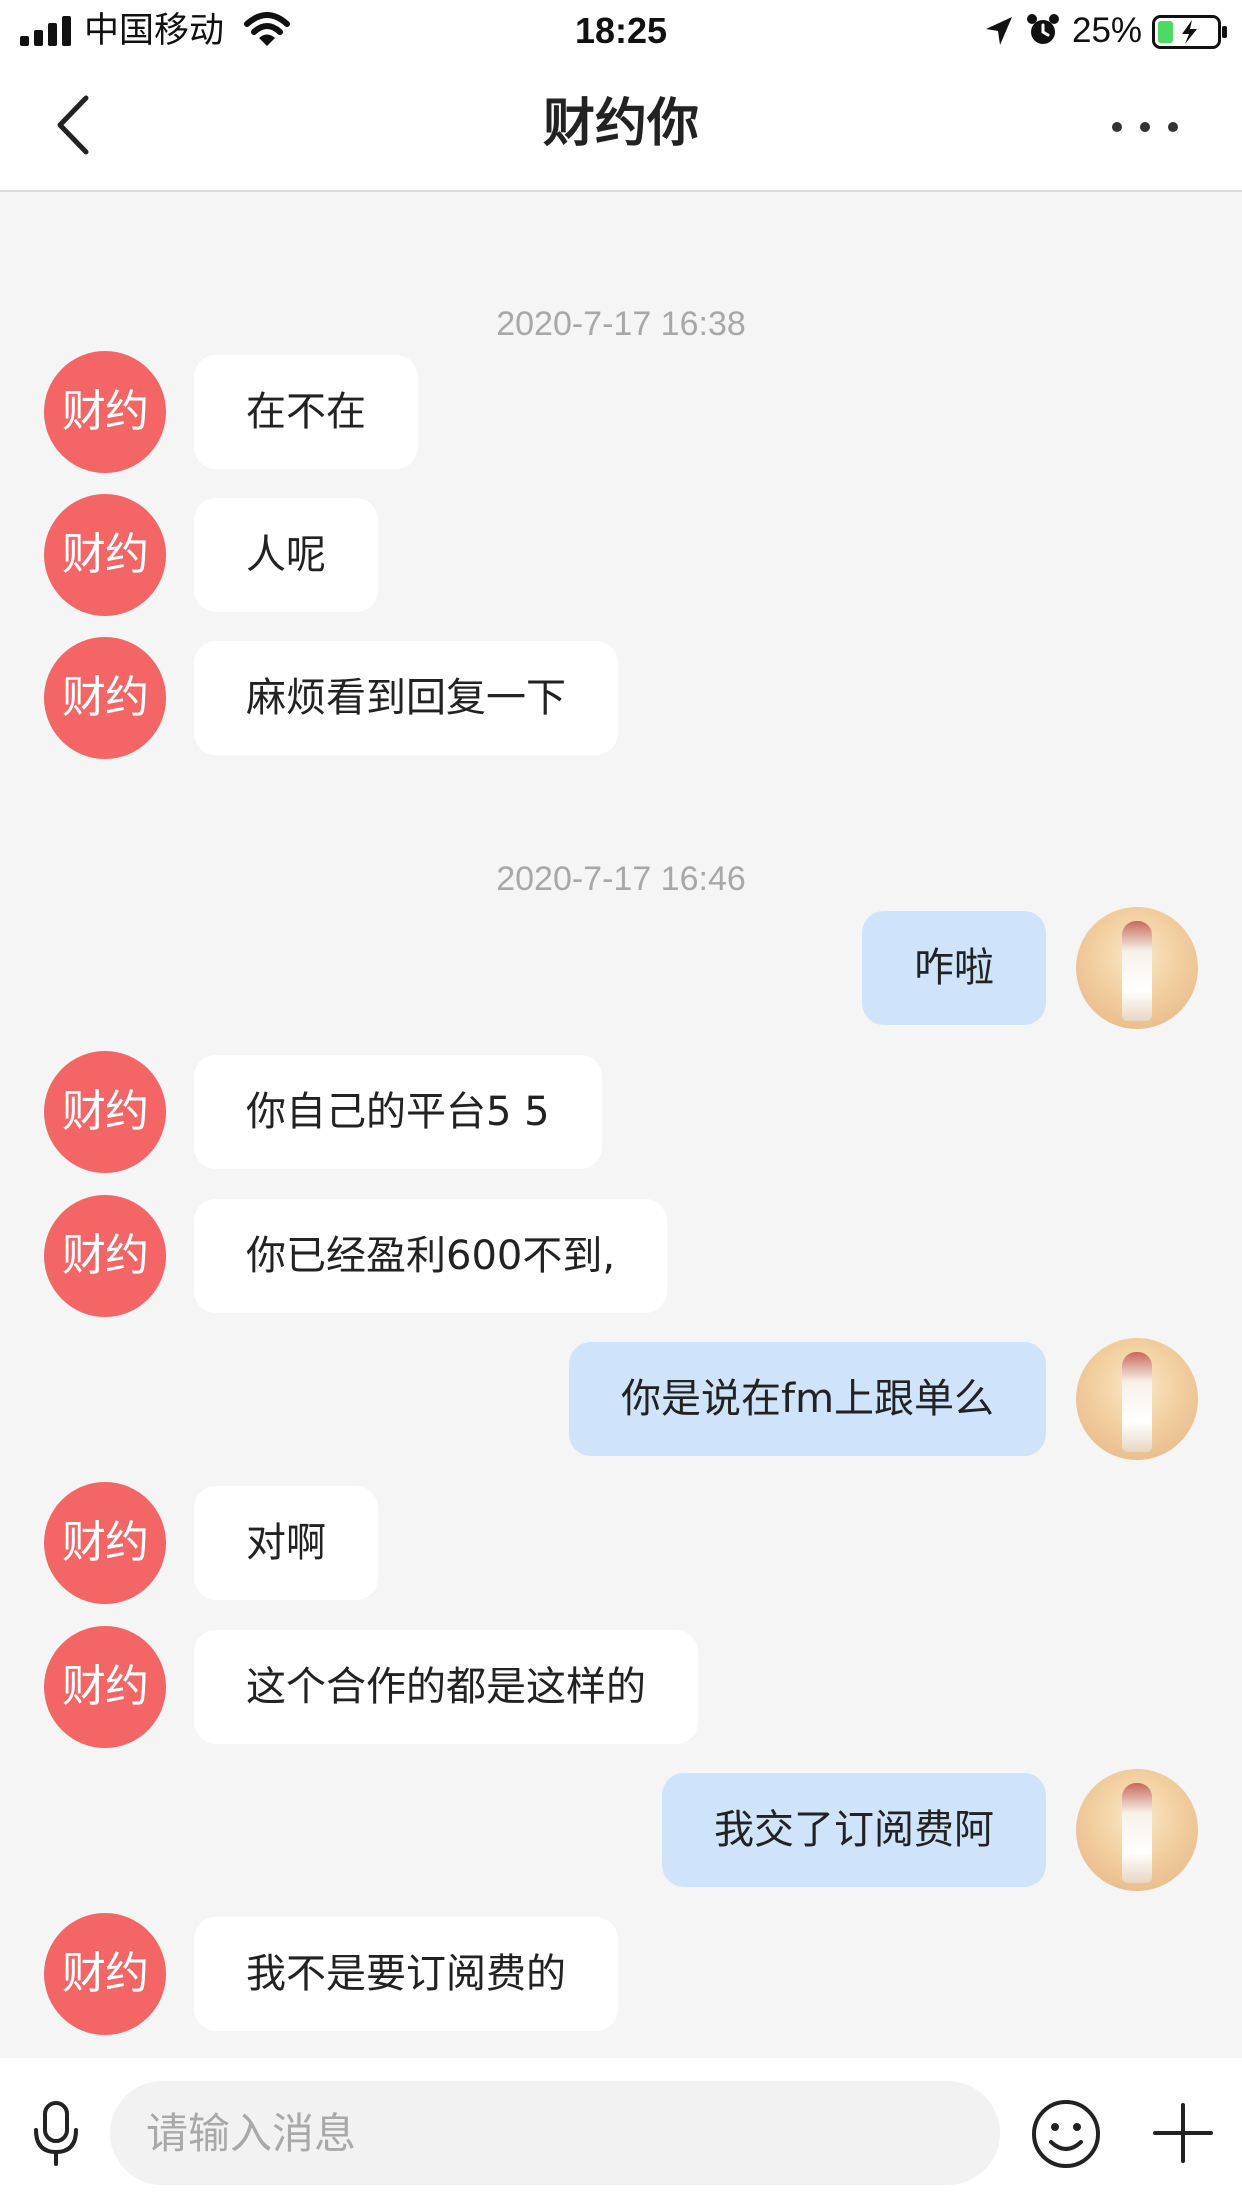 This screenshot has height=2208, width=1242. I want to click on incoming-message-bubble: 麻烦看到回复一下, so click(406, 698).